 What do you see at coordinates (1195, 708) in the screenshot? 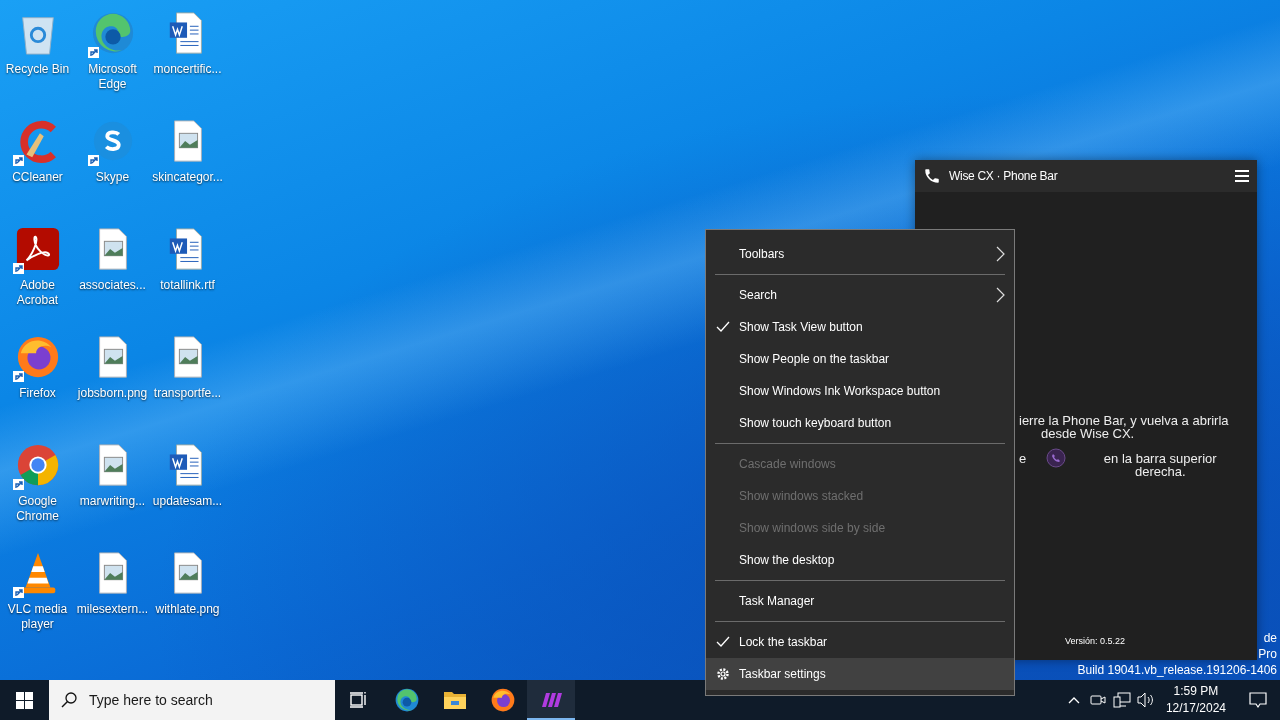
I see `clock-date: 12/17/2024` at bounding box center [1195, 708].